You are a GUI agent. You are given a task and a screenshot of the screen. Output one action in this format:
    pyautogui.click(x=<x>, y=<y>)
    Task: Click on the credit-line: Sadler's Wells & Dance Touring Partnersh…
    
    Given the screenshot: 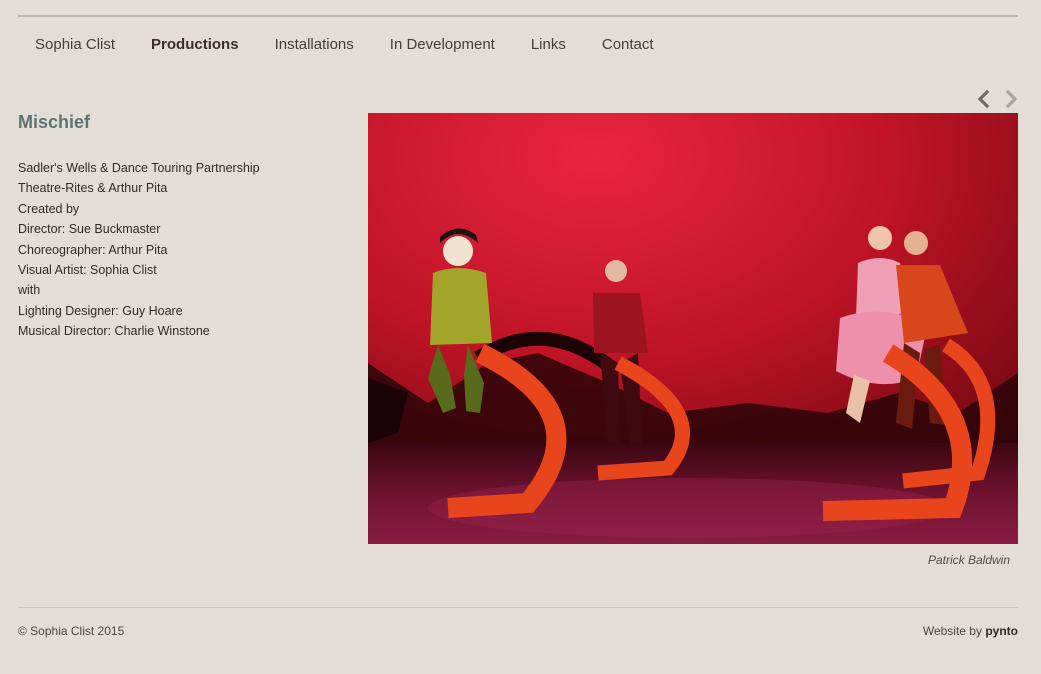 What is the action you would take?
    pyautogui.click(x=139, y=168)
    